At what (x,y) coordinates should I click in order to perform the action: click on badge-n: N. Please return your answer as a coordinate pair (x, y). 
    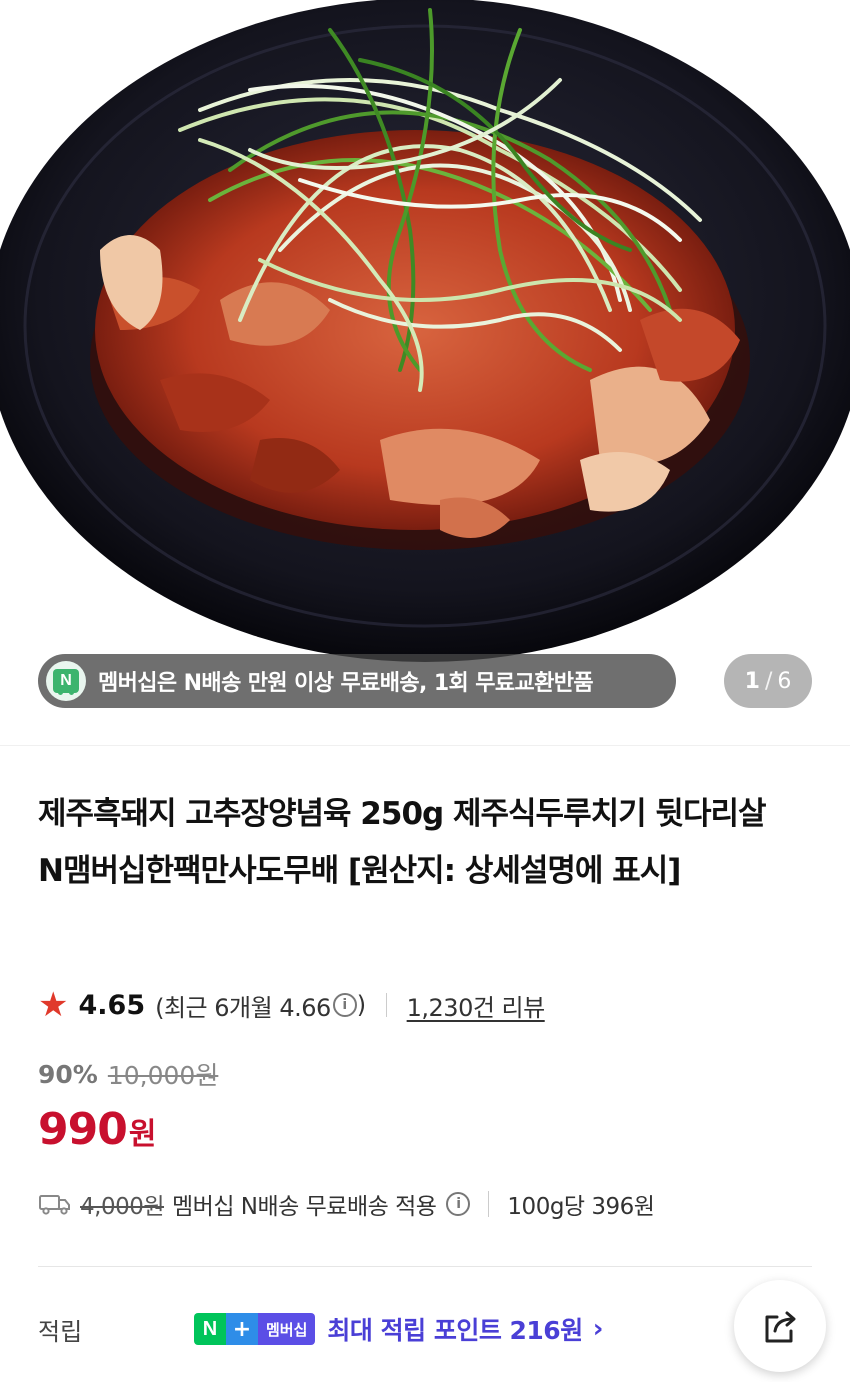
    Looking at the image, I should click on (210, 1329).